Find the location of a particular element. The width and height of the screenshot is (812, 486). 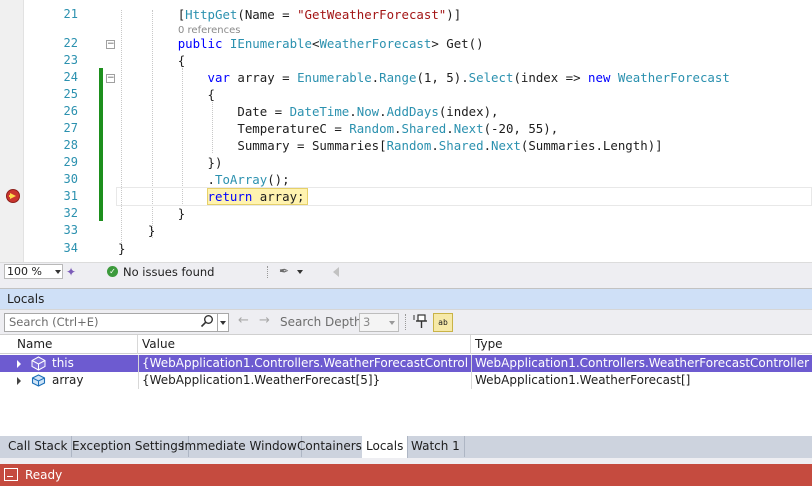

code-cleanup-icon: ✒ is located at coordinates (284, 271).